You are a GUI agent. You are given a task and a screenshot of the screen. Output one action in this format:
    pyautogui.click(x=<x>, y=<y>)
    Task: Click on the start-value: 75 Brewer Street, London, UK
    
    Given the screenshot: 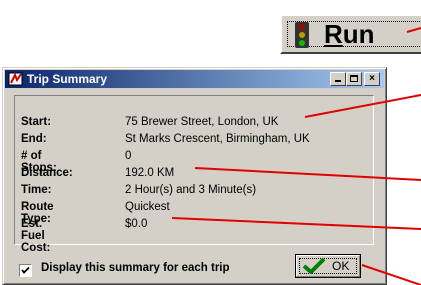 What is the action you would take?
    pyautogui.click(x=202, y=122)
    